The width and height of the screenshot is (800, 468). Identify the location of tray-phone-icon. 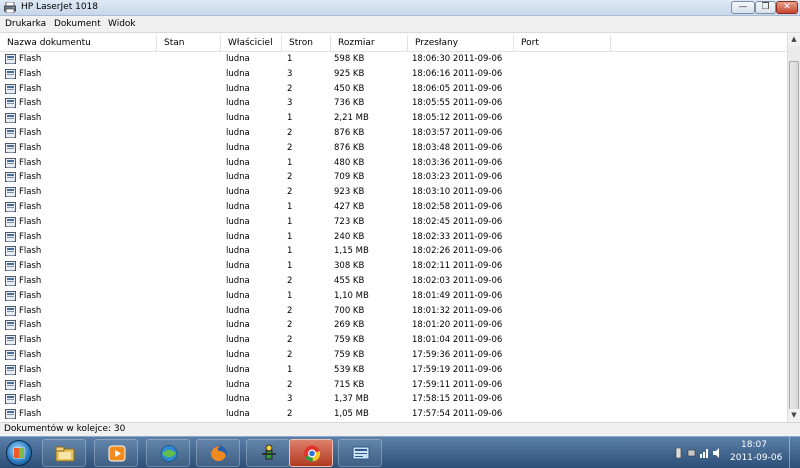
(678, 453).